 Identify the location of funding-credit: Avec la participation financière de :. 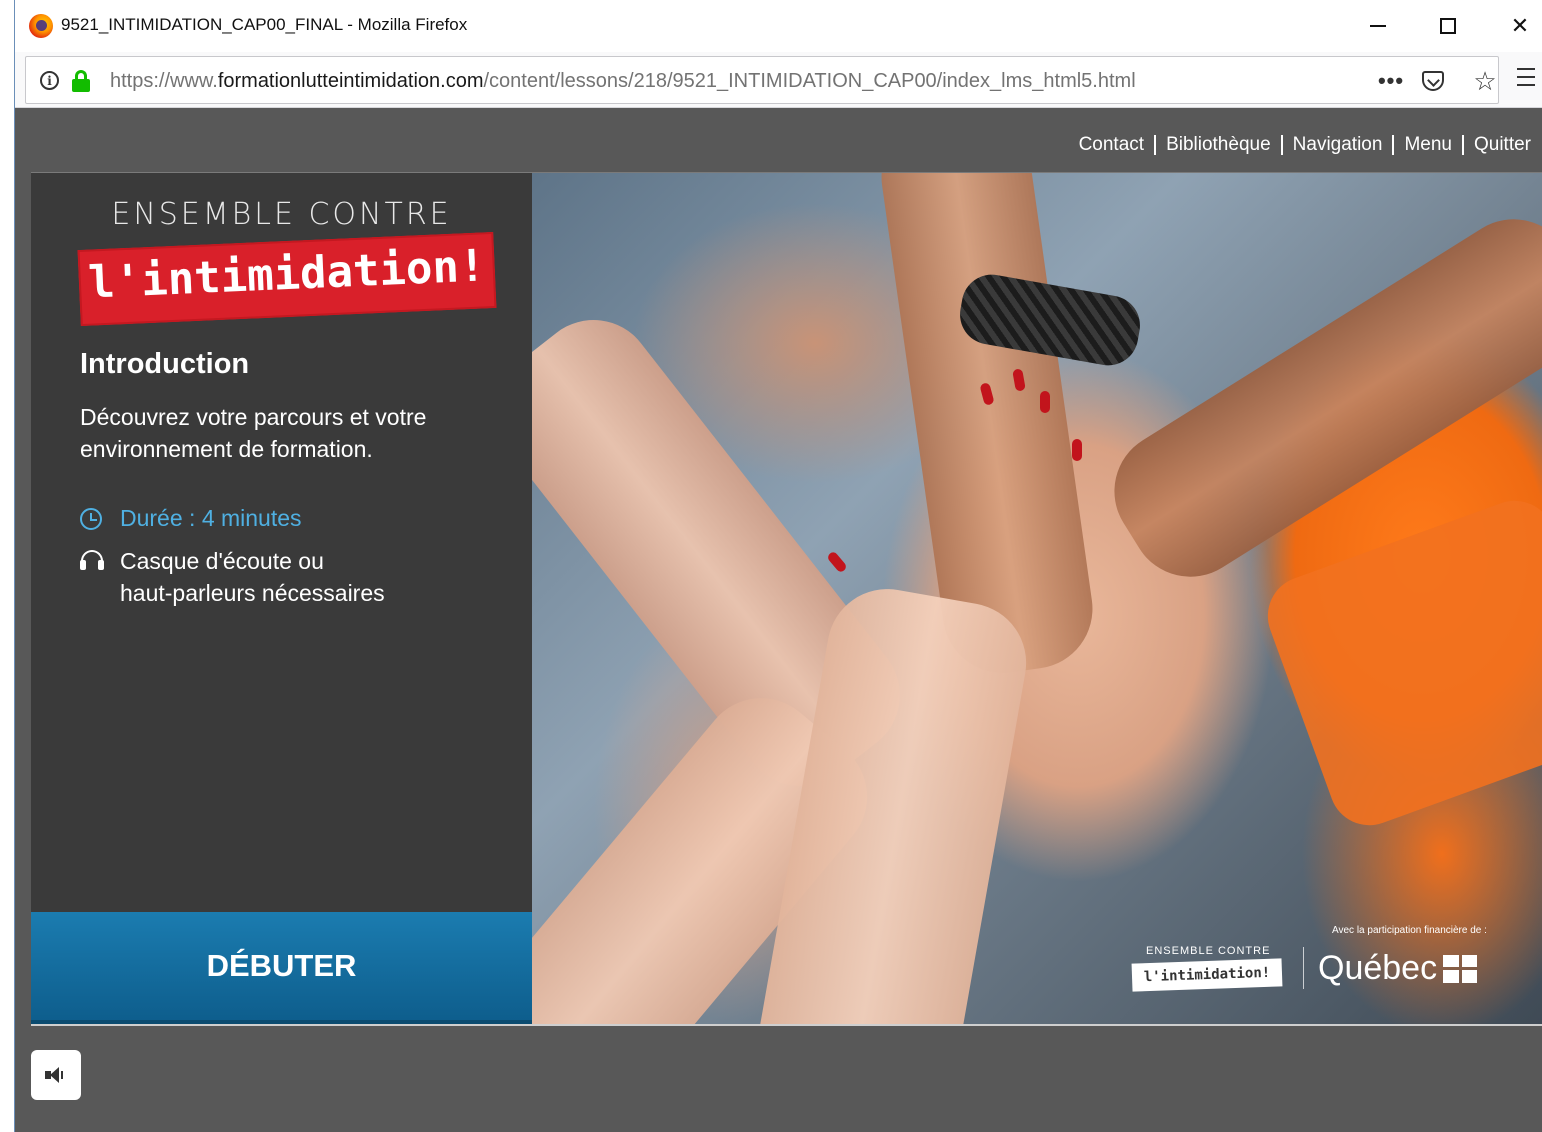
(1409, 930).